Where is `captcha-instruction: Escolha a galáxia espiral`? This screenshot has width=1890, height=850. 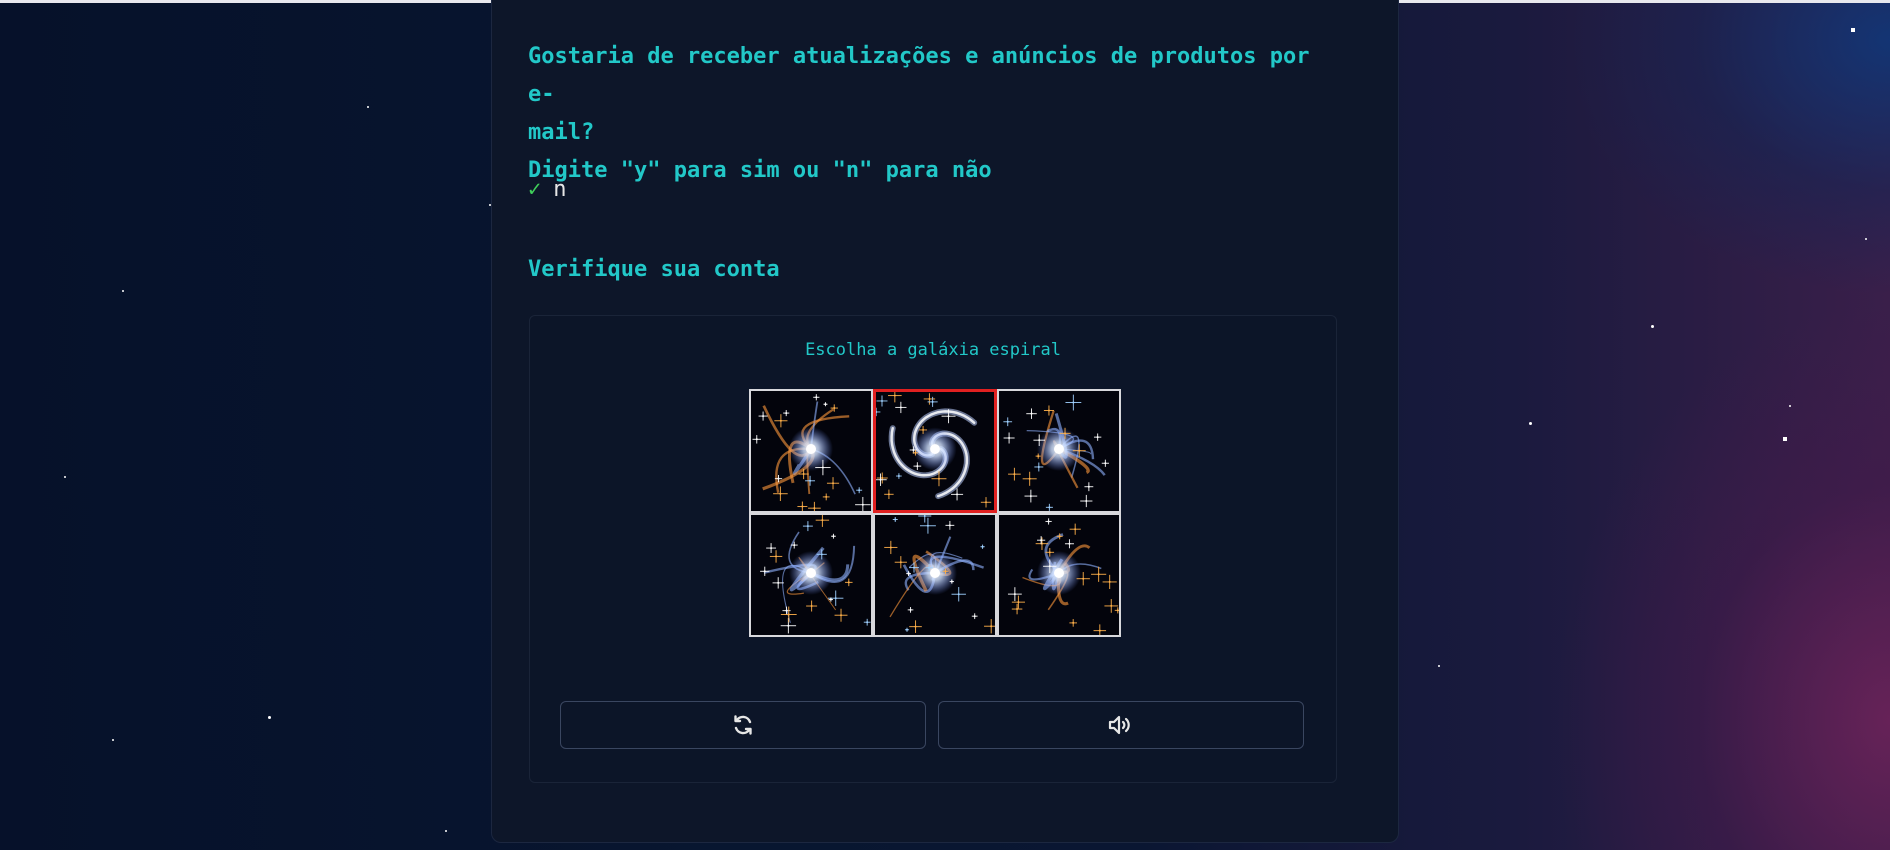 captcha-instruction: Escolha a galáxia espiral is located at coordinates (933, 350).